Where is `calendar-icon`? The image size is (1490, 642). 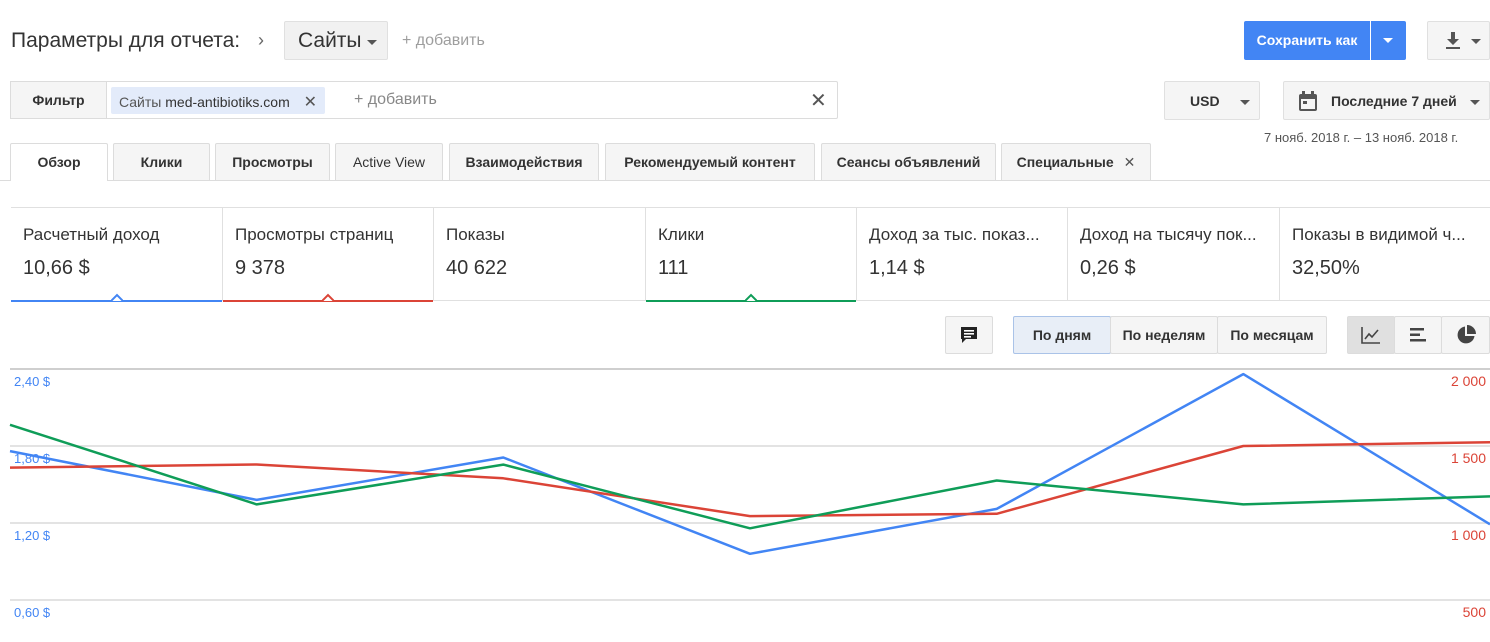 calendar-icon is located at coordinates (1308, 101).